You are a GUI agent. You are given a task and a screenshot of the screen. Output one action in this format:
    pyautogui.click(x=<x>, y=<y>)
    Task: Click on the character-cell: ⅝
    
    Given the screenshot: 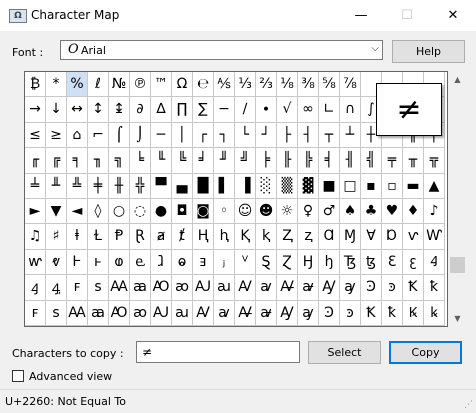 What is the action you would take?
    pyautogui.click(x=329, y=85)
    